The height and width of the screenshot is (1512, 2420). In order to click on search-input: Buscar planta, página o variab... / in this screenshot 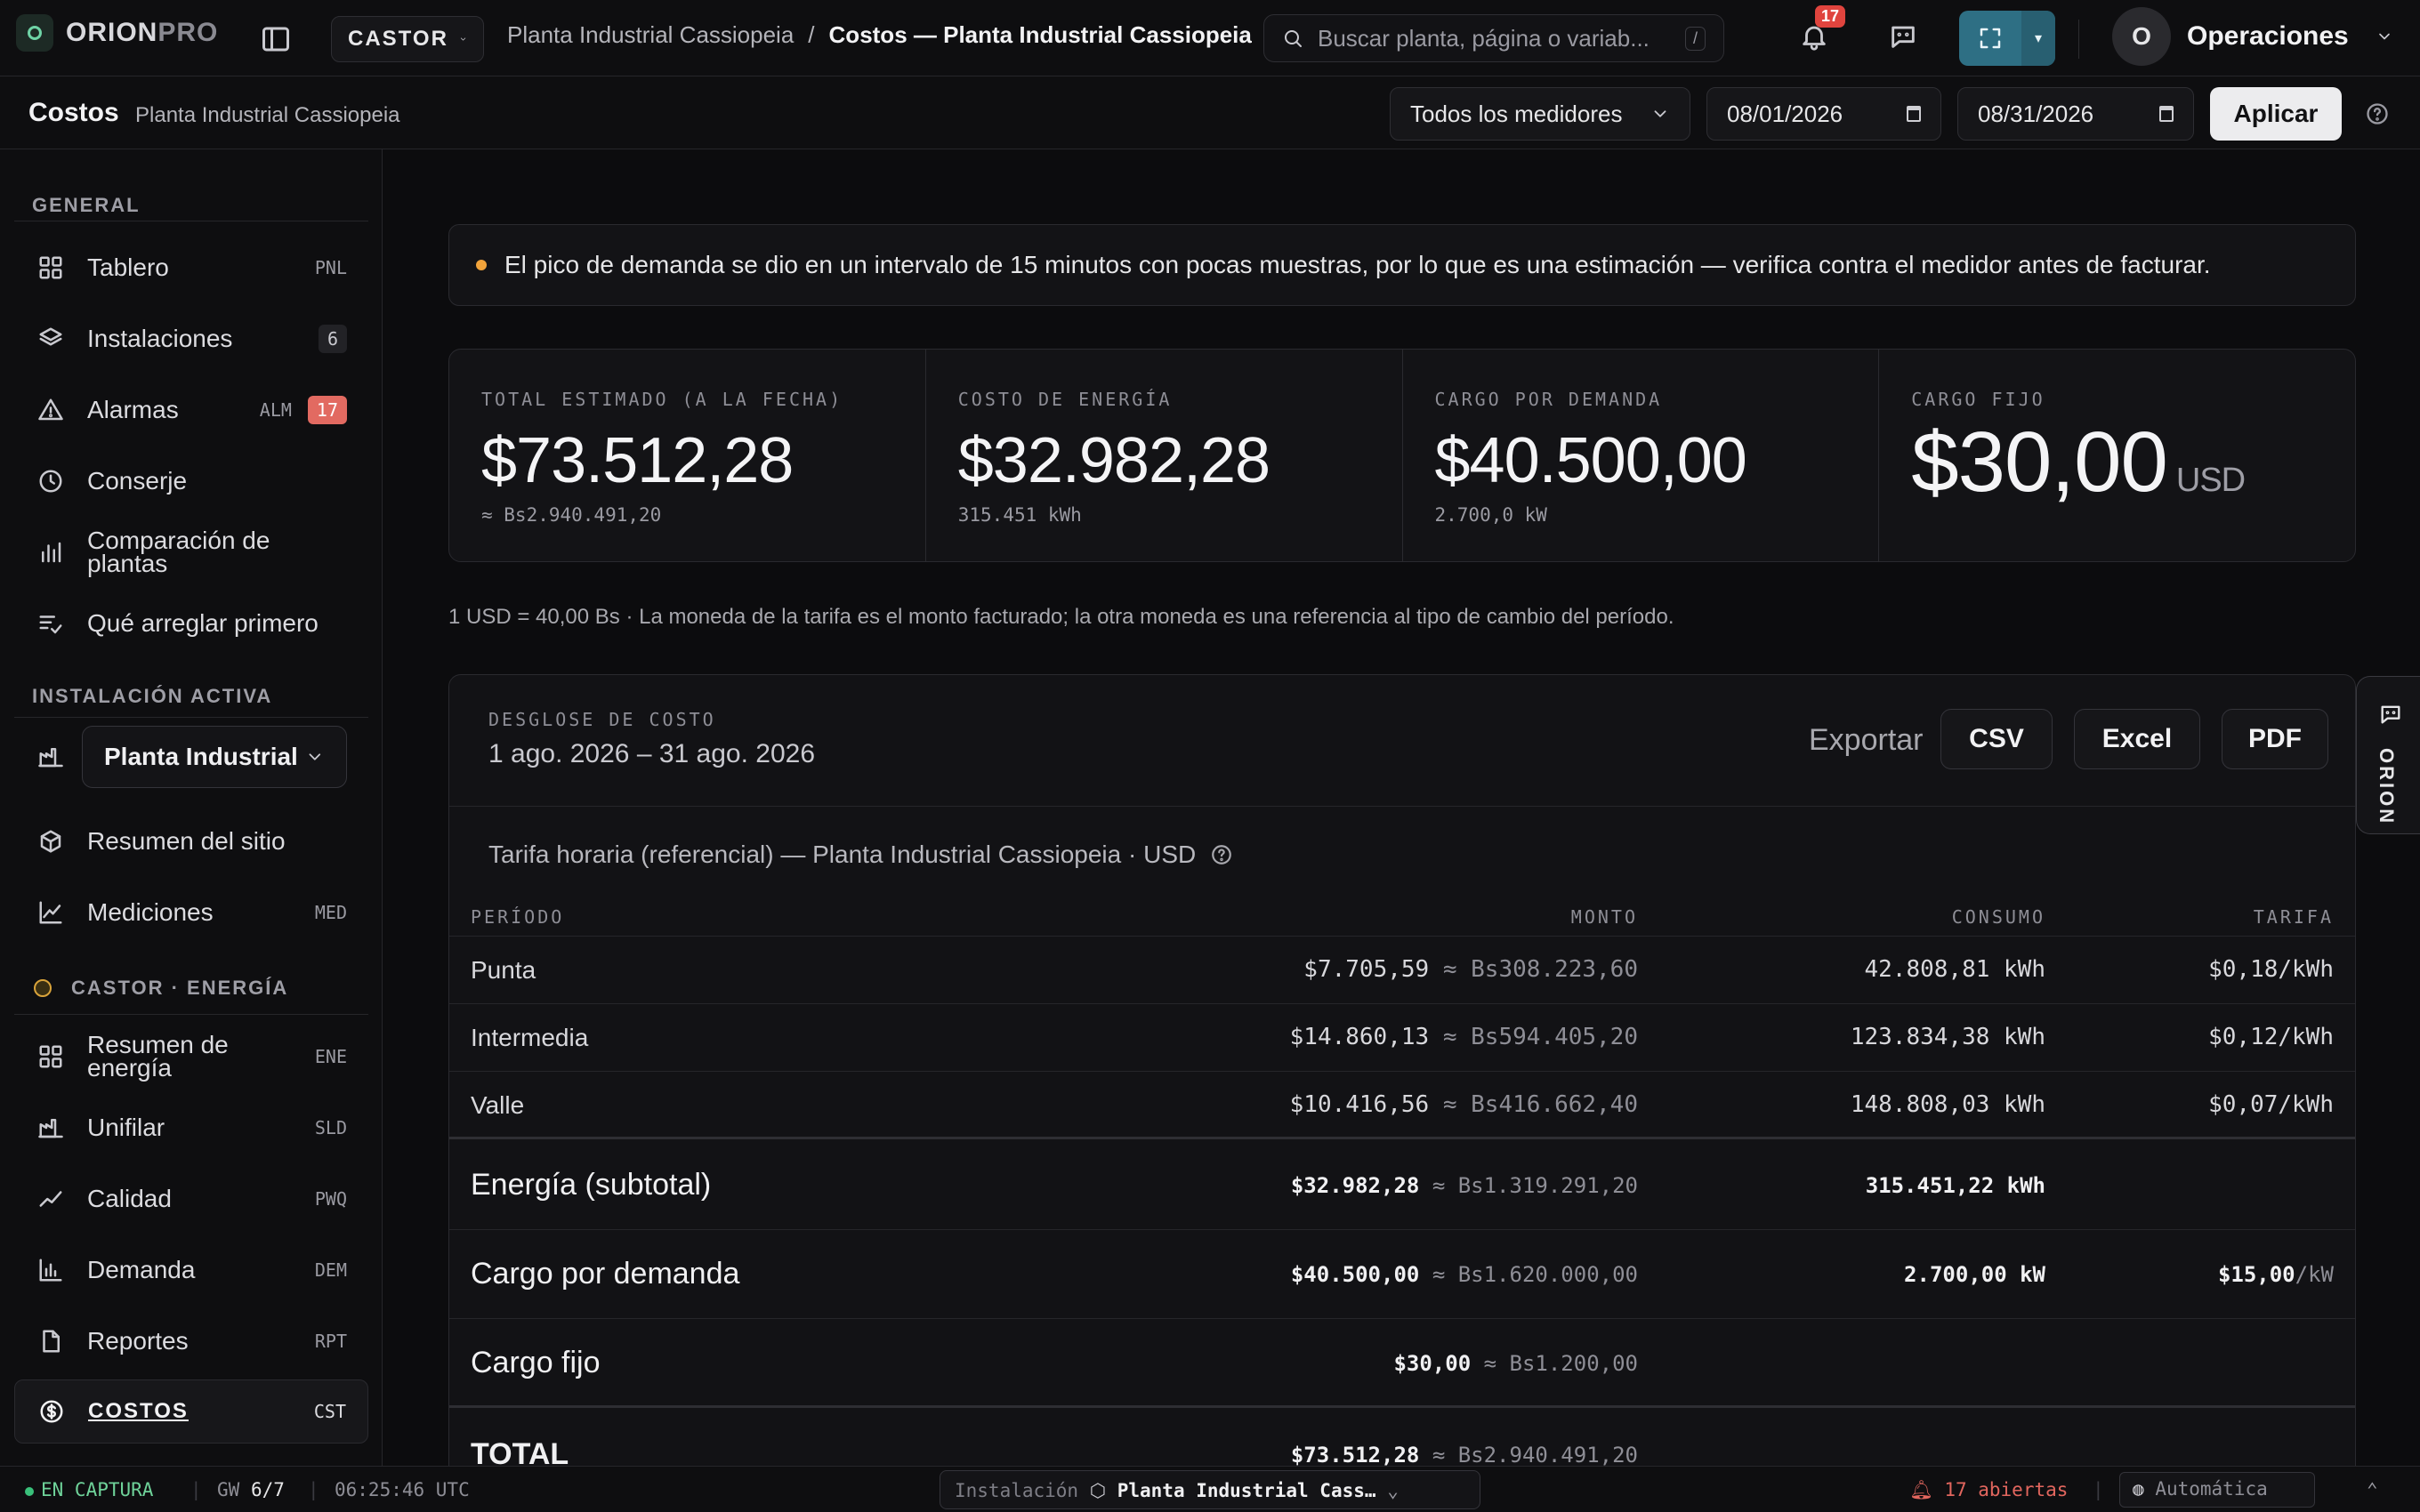, I will do `click(1493, 38)`.